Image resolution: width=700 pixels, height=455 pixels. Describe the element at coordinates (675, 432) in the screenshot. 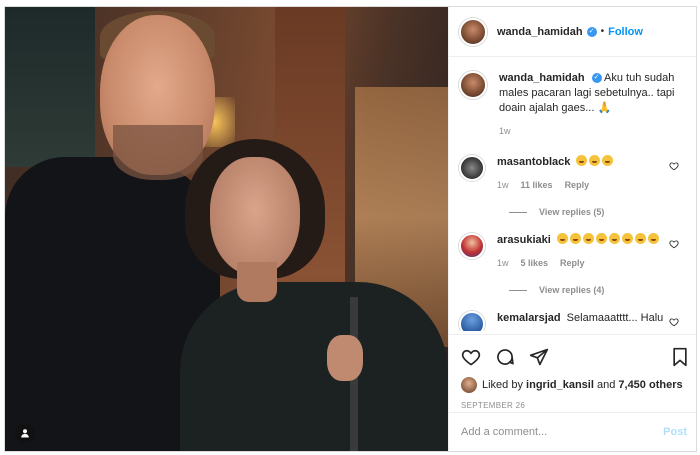

I see `post-comment-button: Post` at that location.